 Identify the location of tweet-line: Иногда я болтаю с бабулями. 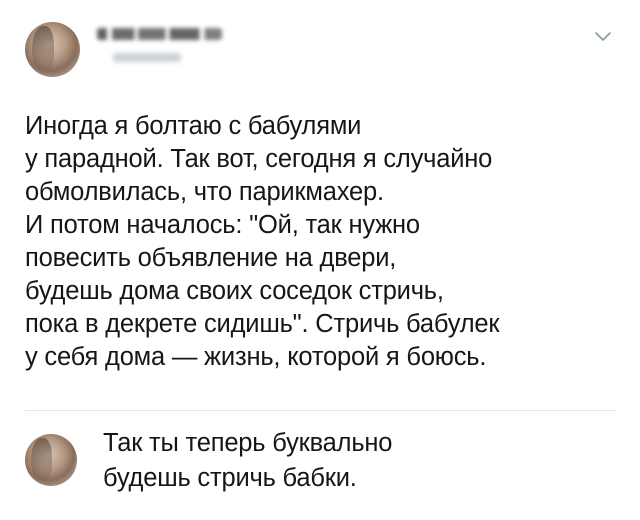
(193, 126).